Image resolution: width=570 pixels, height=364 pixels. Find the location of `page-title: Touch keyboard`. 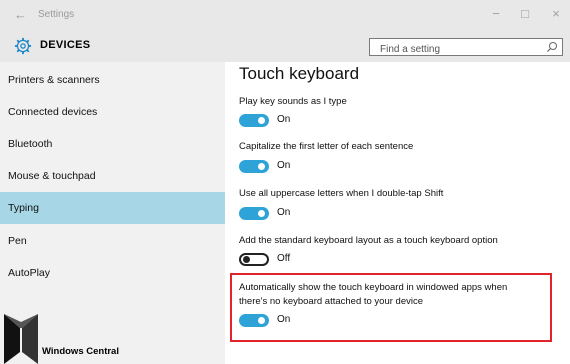

page-title: Touch keyboard is located at coordinates (299, 73).